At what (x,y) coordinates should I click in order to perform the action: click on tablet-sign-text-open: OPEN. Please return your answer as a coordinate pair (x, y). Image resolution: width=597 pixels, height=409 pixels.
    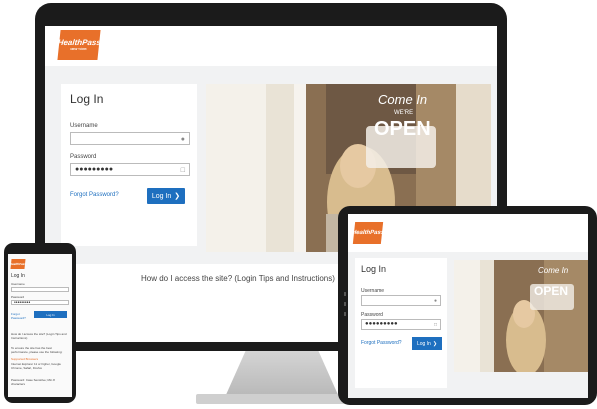
    Looking at the image, I should click on (551, 291).